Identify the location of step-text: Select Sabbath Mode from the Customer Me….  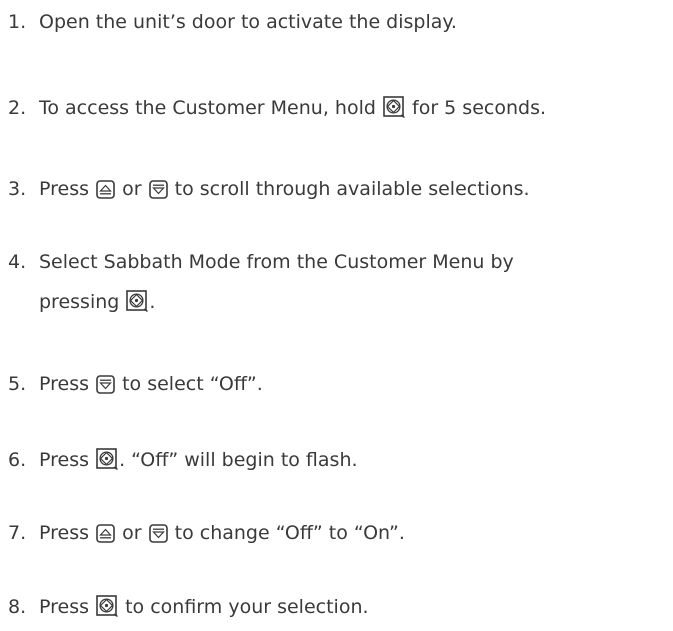
(276, 262).